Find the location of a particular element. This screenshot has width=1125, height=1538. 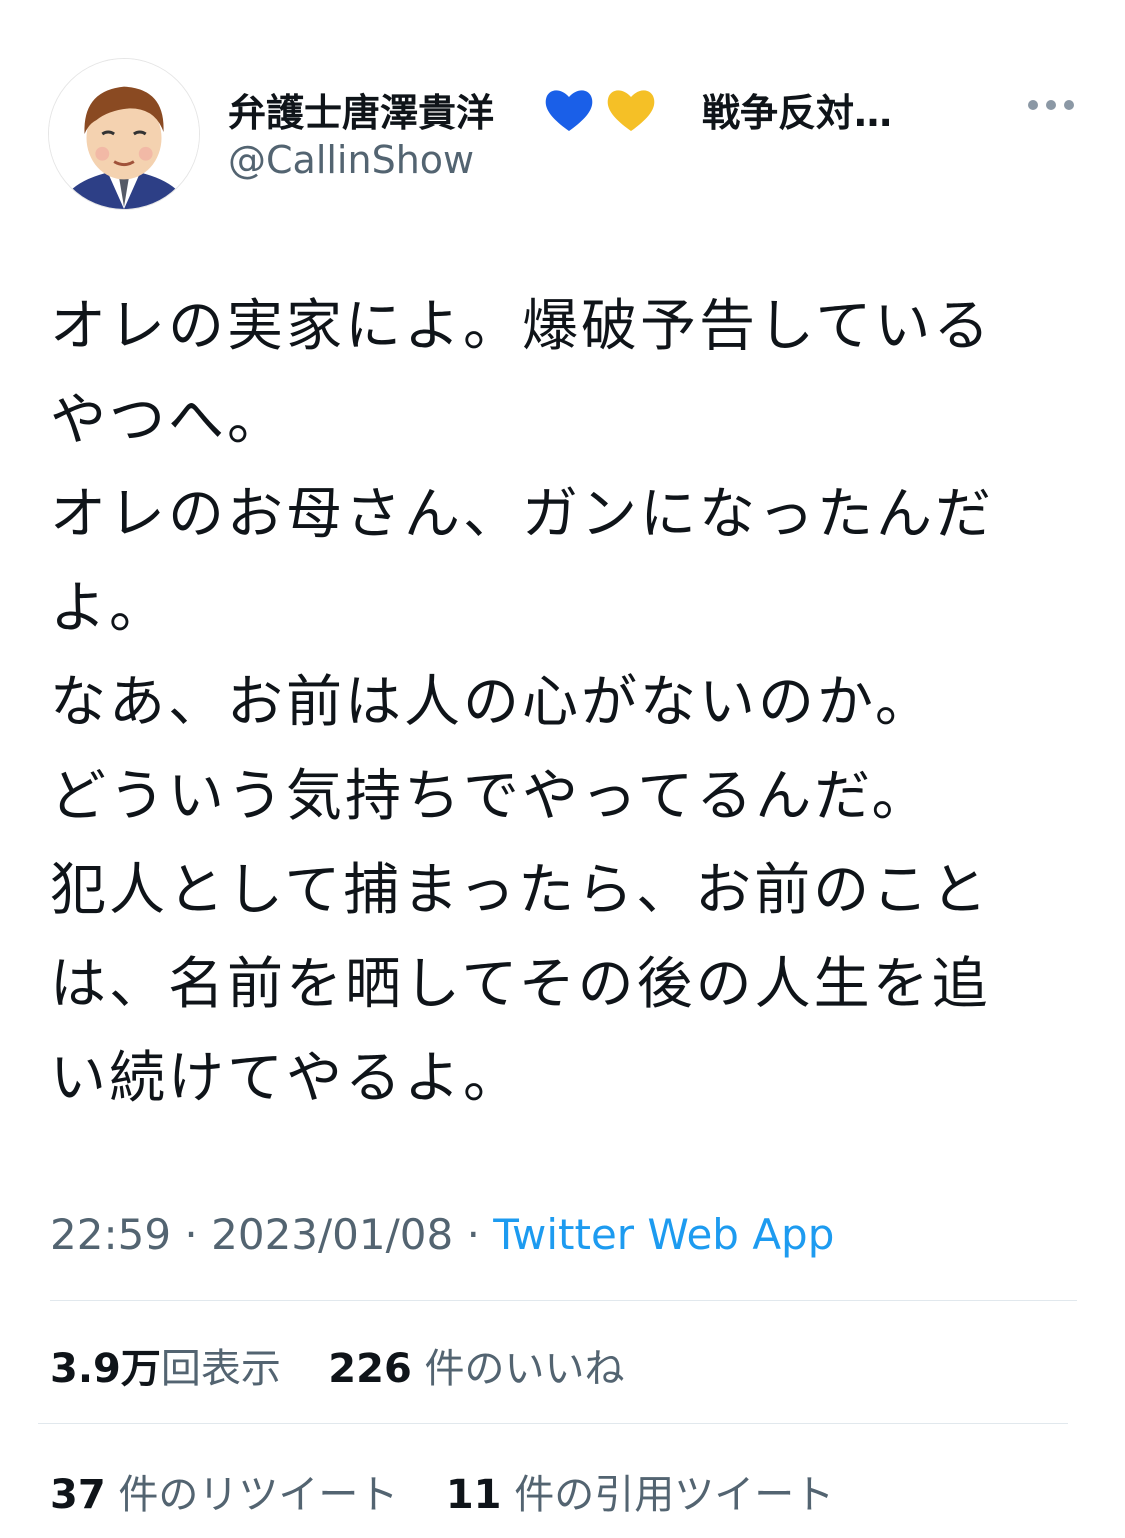

yellow-heart-icon is located at coordinates (631, 110).